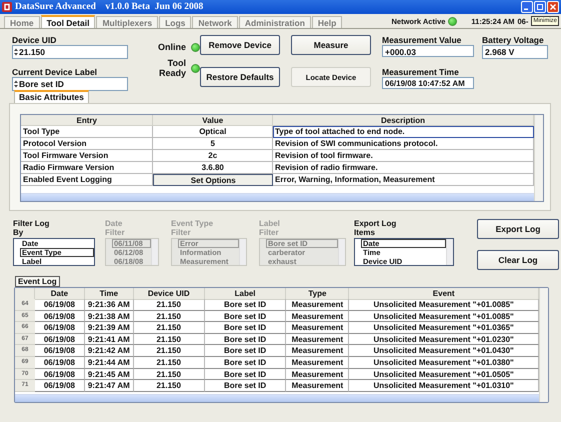  Describe the element at coordinates (109, 294) in the screenshot. I see `column-header: Time` at that location.